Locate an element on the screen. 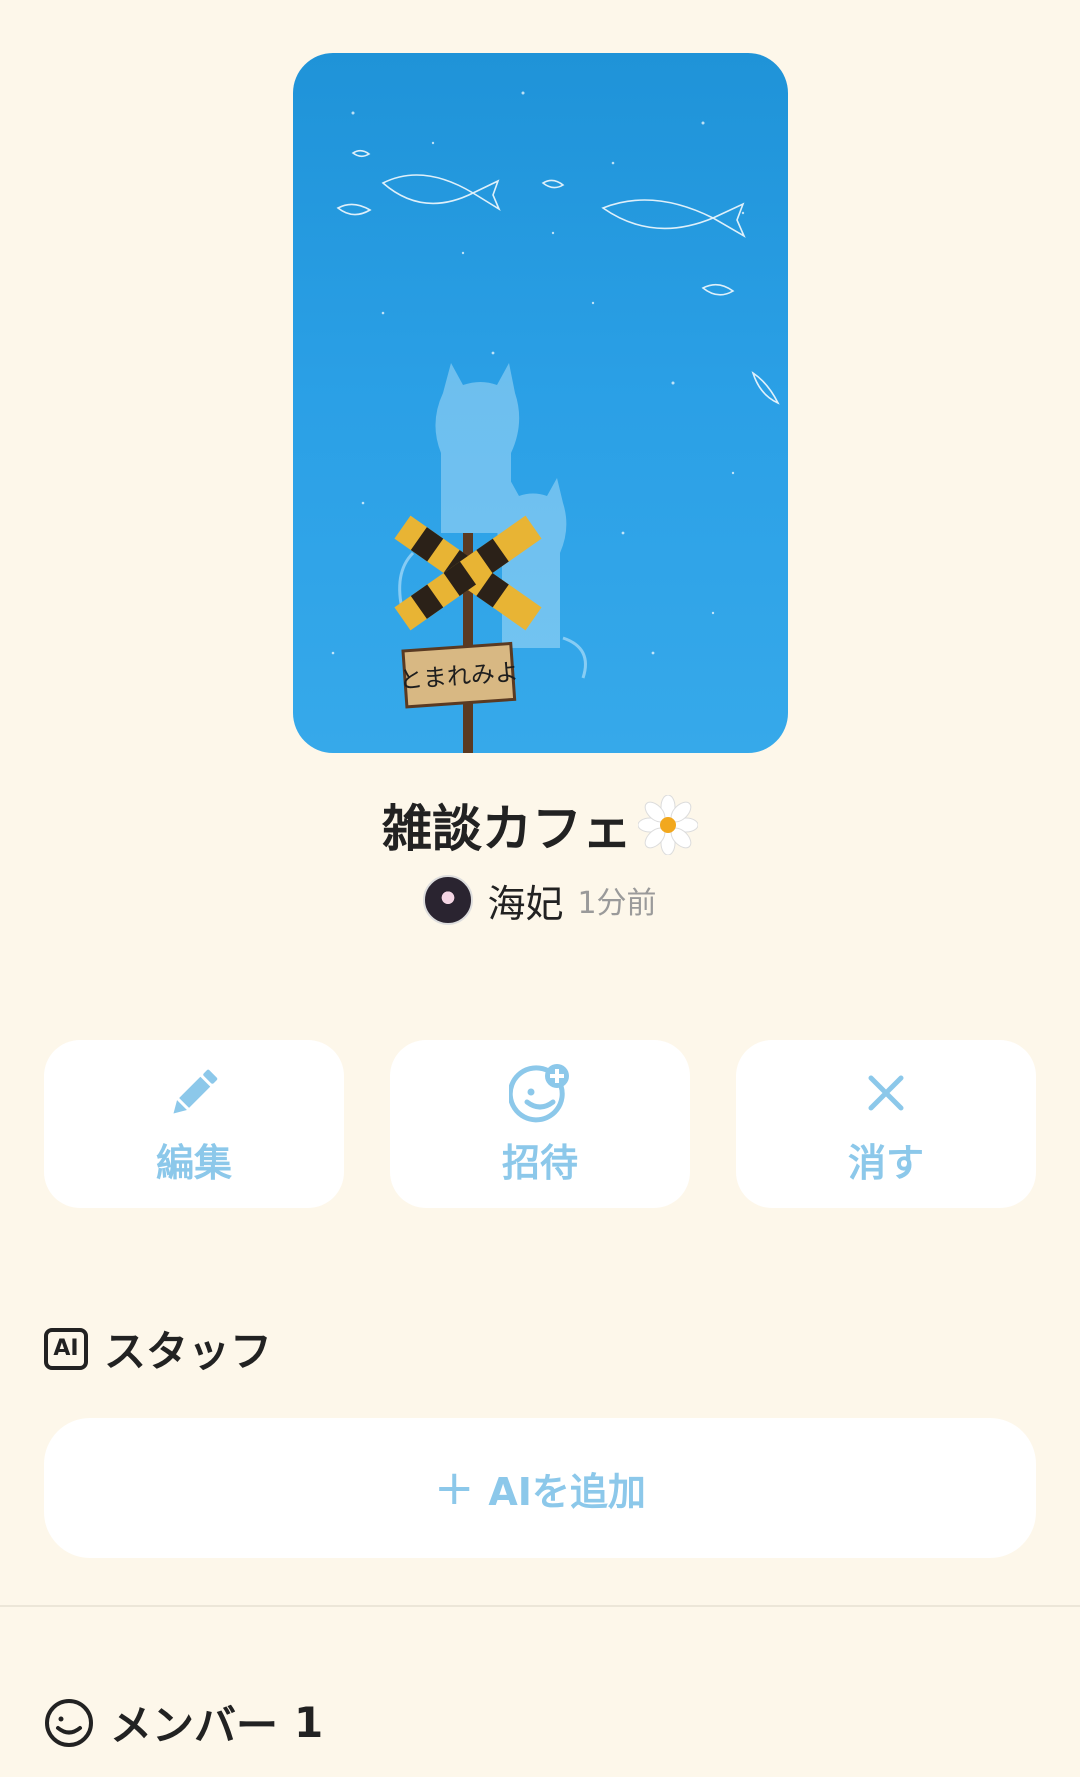 The image size is (1080, 1777). members-heading: メンバー is located at coordinates (194, 1725).